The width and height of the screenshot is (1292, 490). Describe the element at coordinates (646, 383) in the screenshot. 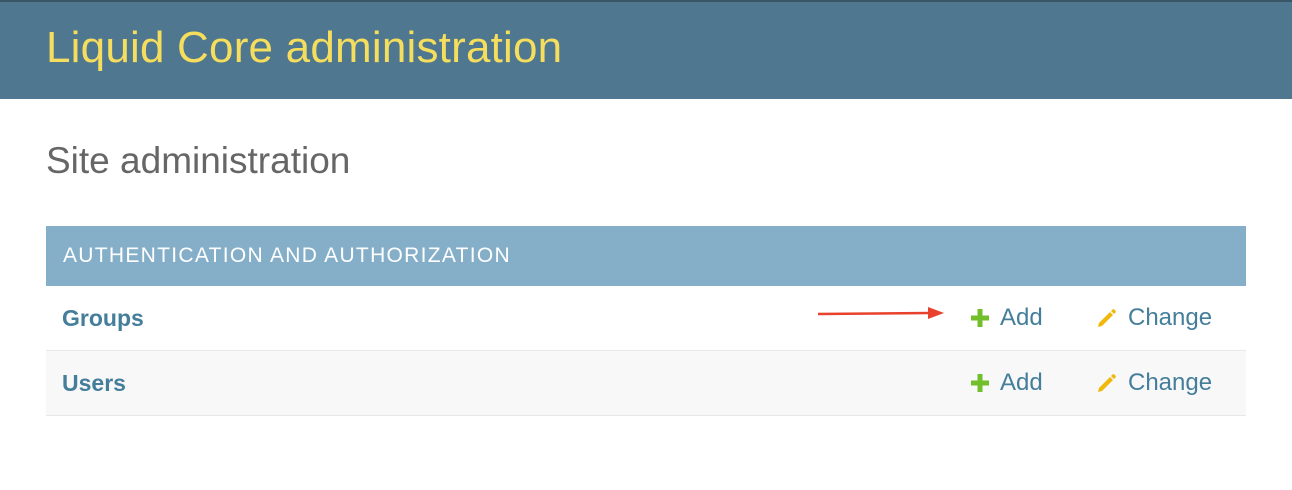

I see `model-row-users: Users Add Change` at that location.